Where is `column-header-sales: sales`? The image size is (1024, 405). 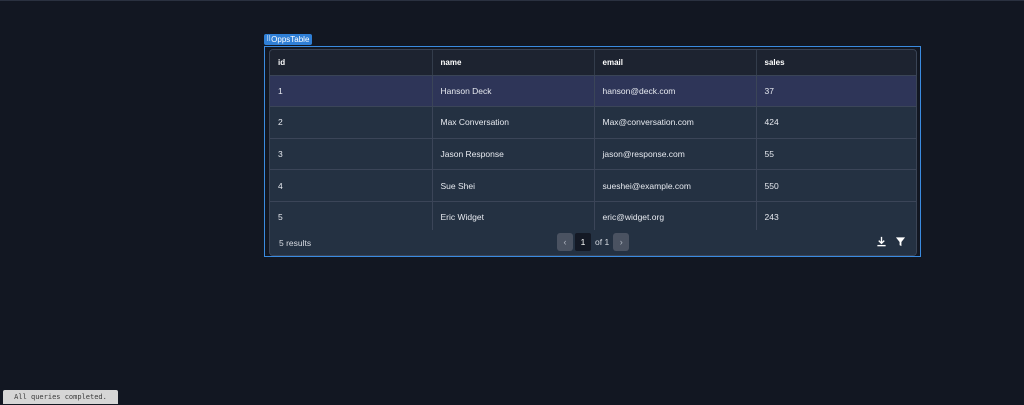 column-header-sales: sales is located at coordinates (836, 63).